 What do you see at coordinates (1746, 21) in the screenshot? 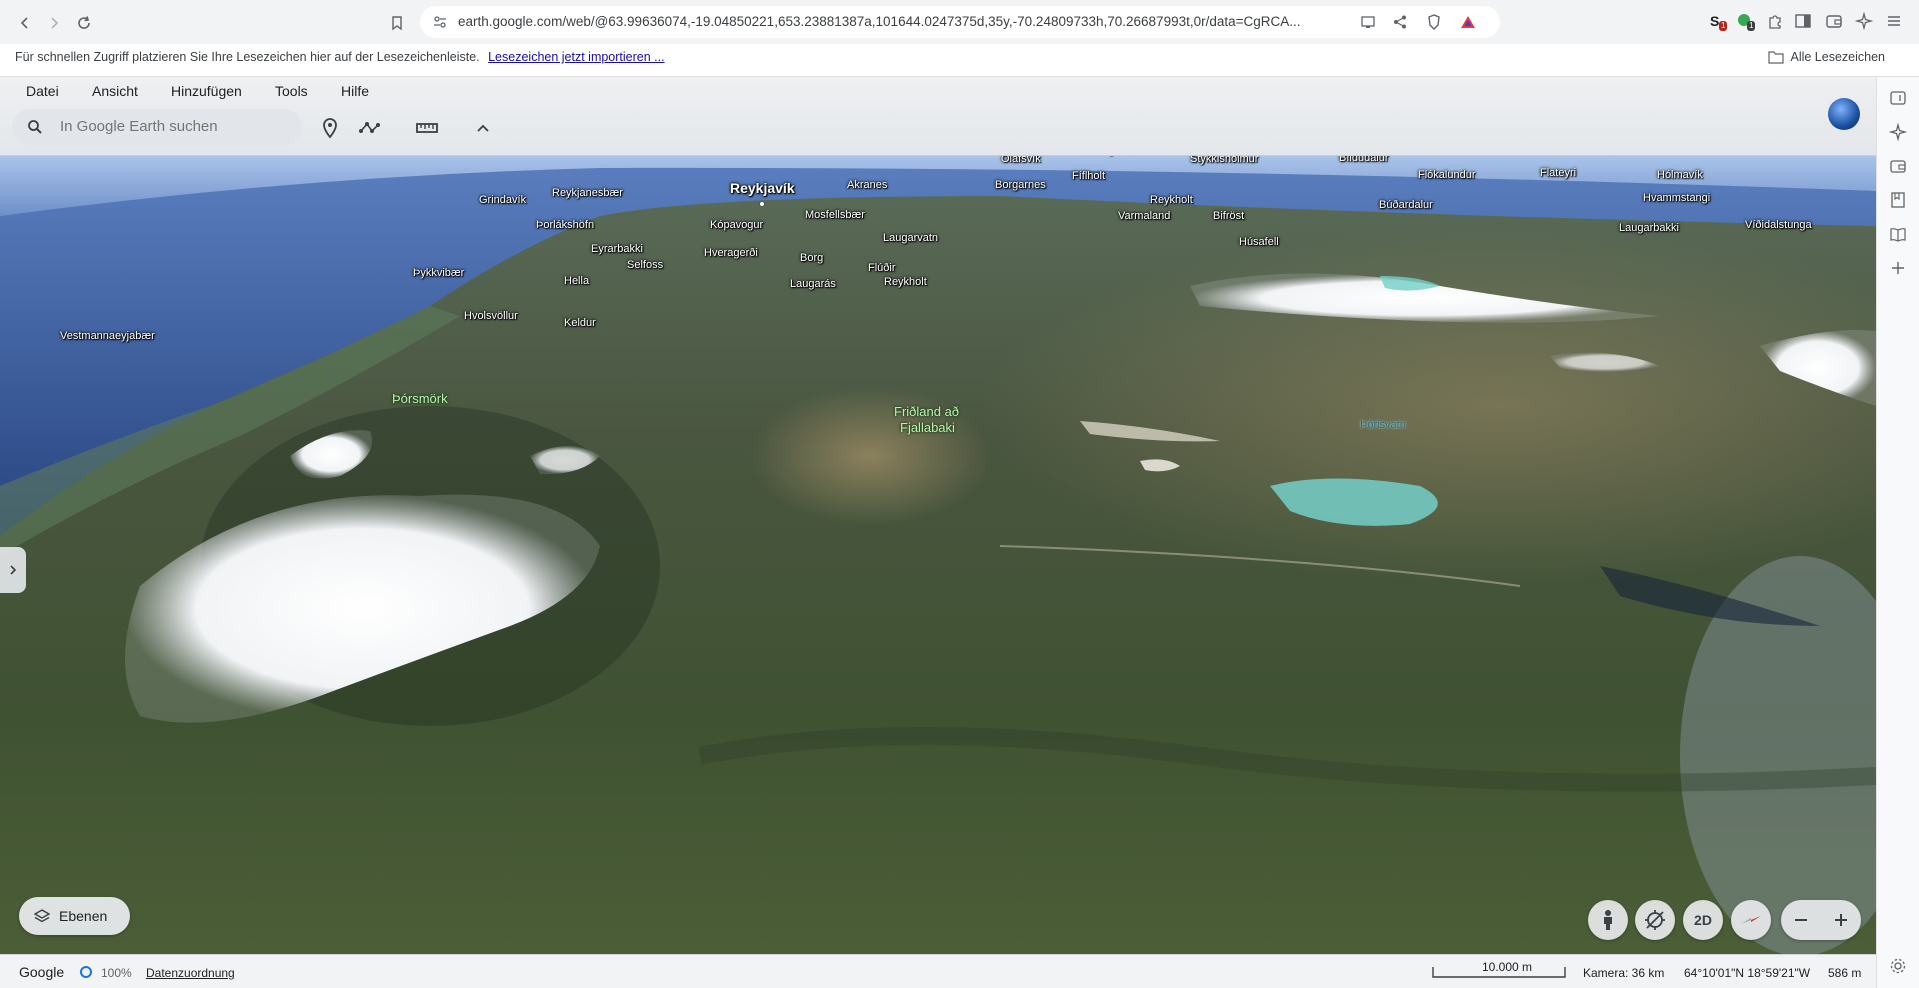
I see `extension-green-icon: 1` at bounding box center [1746, 21].